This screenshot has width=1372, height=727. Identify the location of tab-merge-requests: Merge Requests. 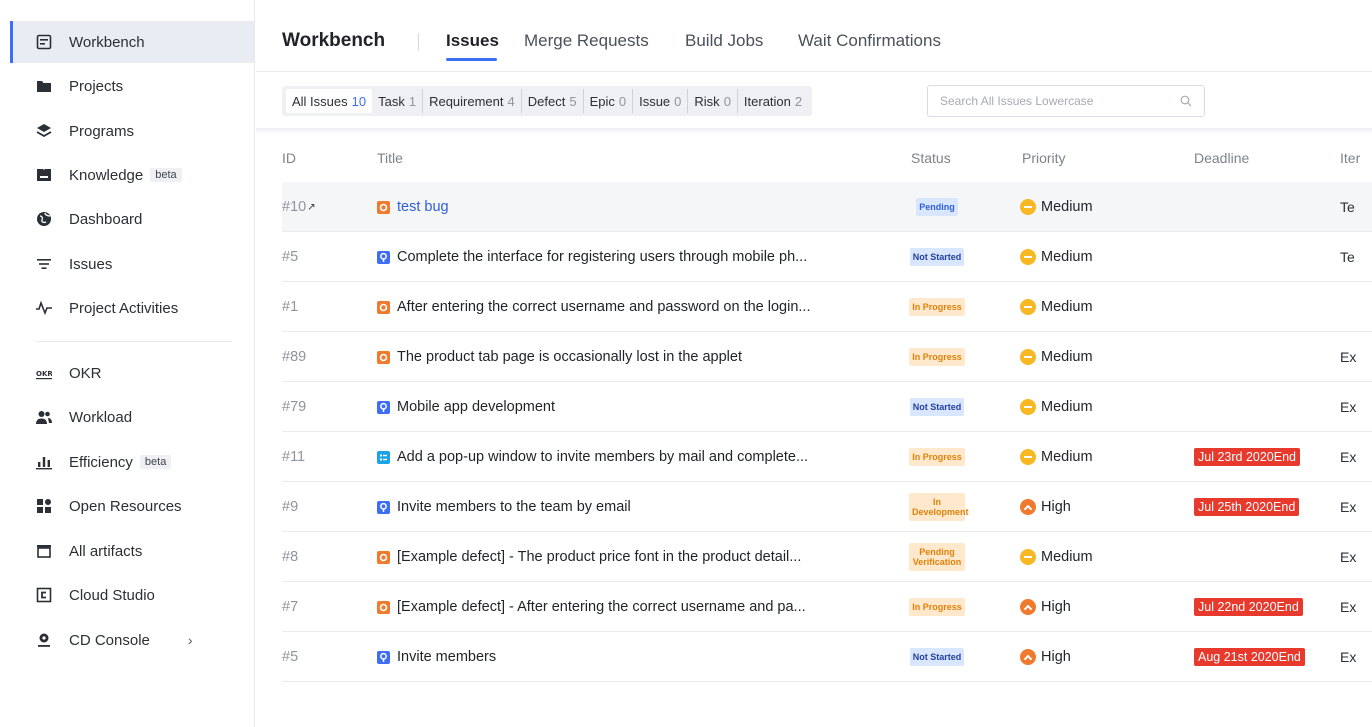
(586, 41).